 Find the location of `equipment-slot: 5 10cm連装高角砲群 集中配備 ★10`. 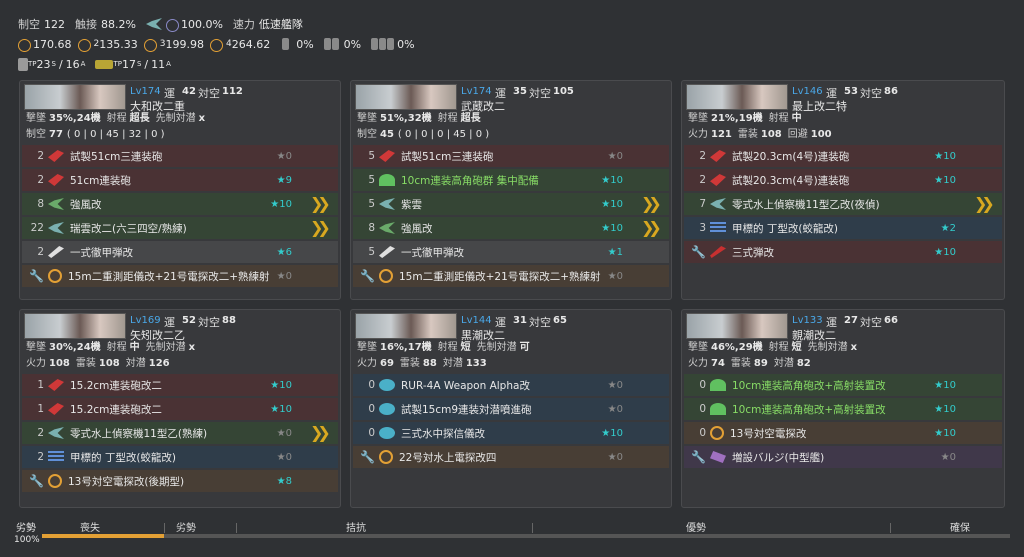

equipment-slot: 5 10cm連装高角砲群 集中配備 ★10 is located at coordinates (511, 180).